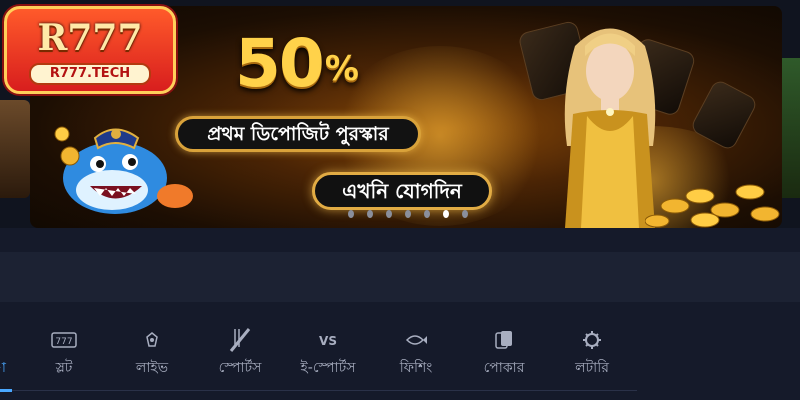 The width and height of the screenshot is (800, 400). I want to click on svg-text: VS, so click(328, 341).